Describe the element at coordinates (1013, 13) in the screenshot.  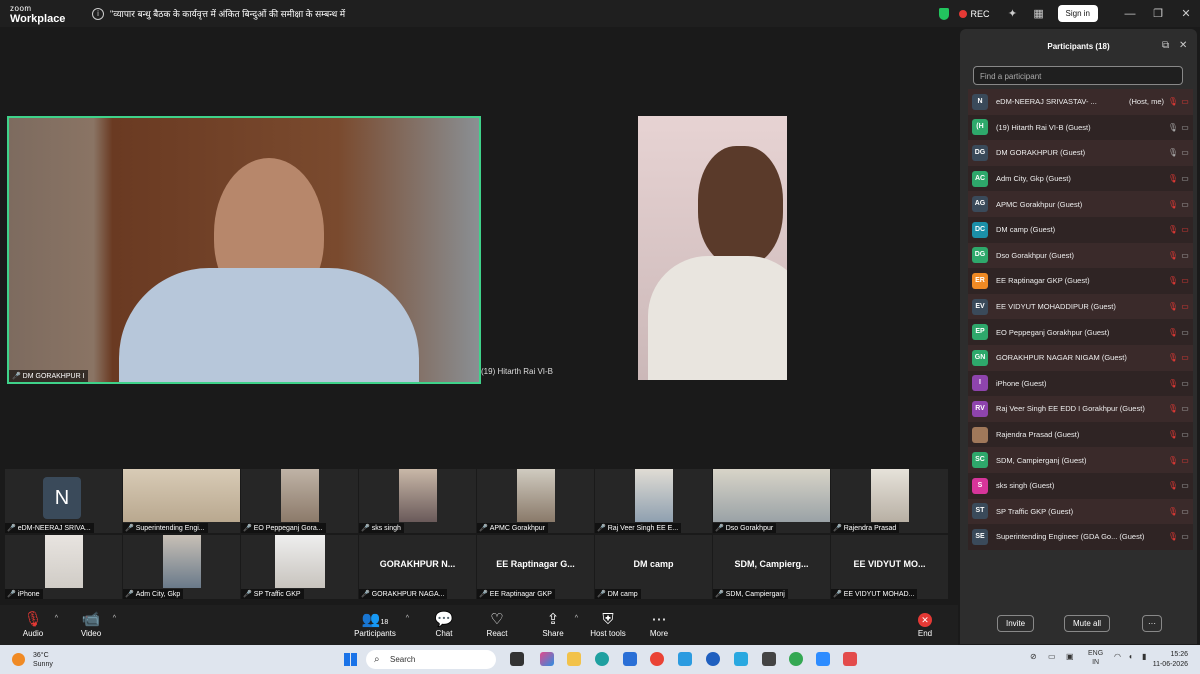
I see `ai-companion-icon: ✦` at that location.